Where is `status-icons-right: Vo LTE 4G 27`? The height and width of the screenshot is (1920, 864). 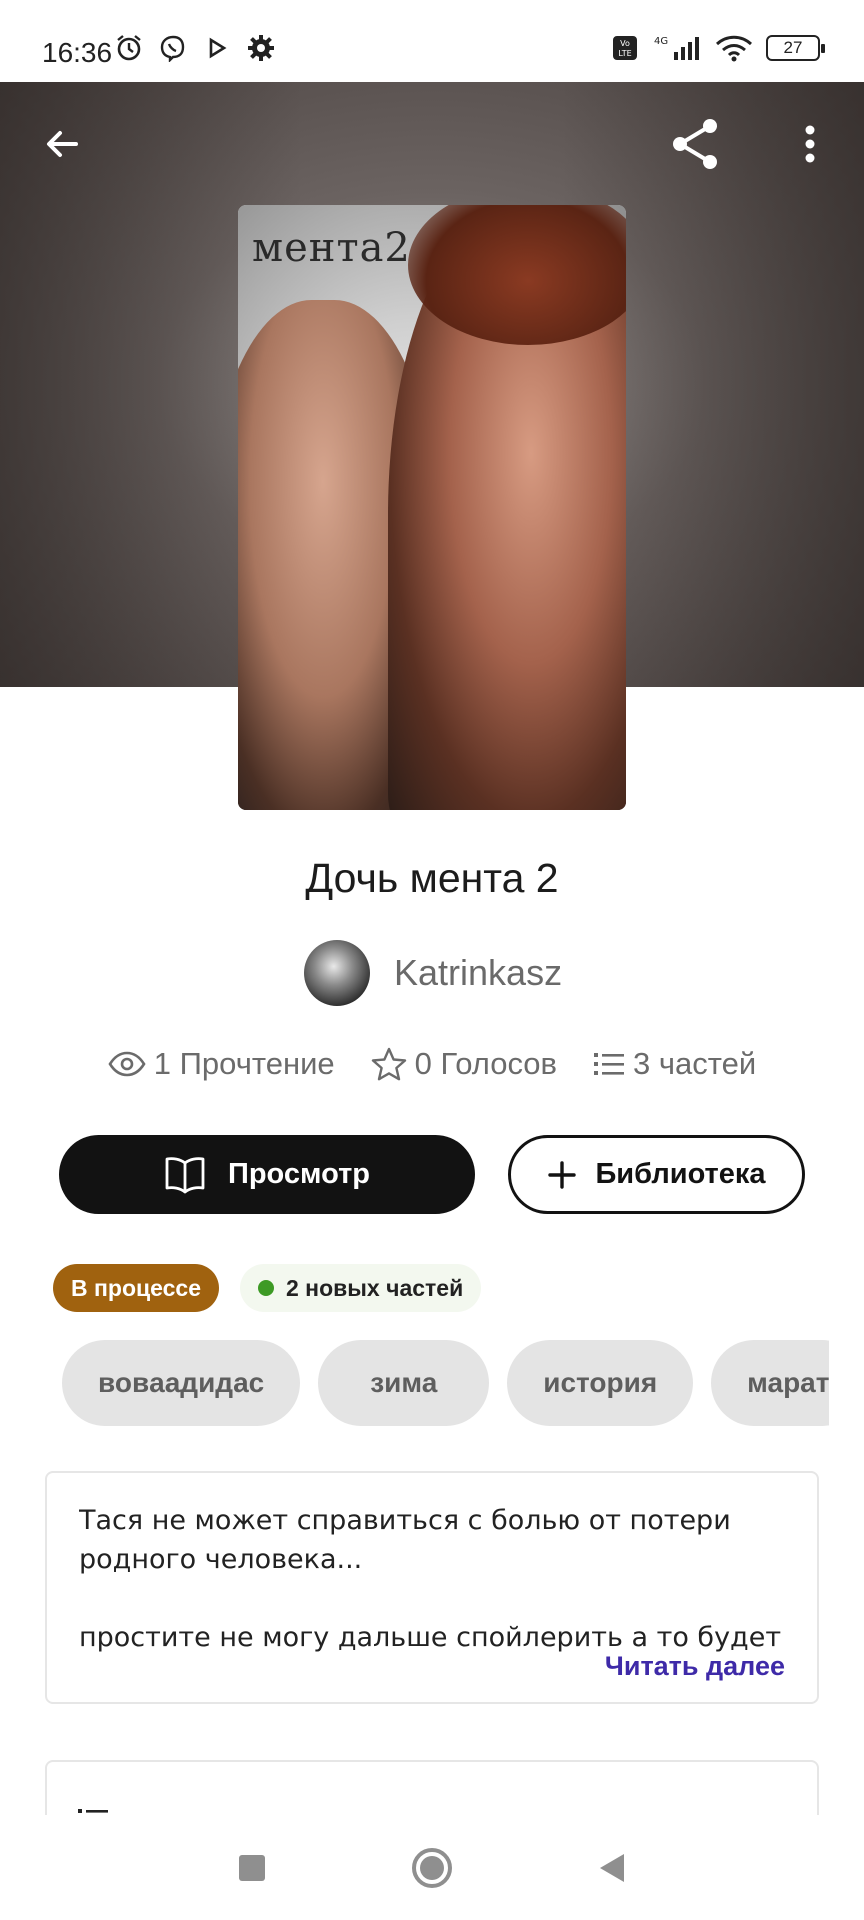
status-icons-right: Vo LTE 4G 27 is located at coordinates (717, 48).